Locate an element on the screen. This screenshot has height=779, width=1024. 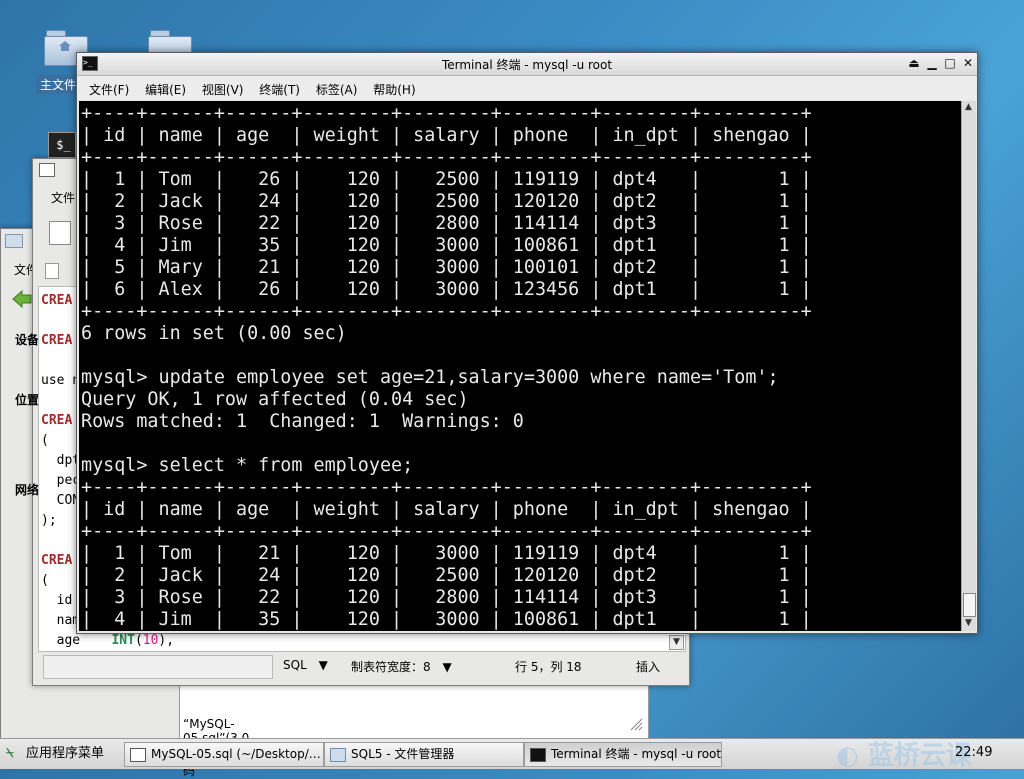
language-selector: SQL ▼ is located at coordinates (305, 665).